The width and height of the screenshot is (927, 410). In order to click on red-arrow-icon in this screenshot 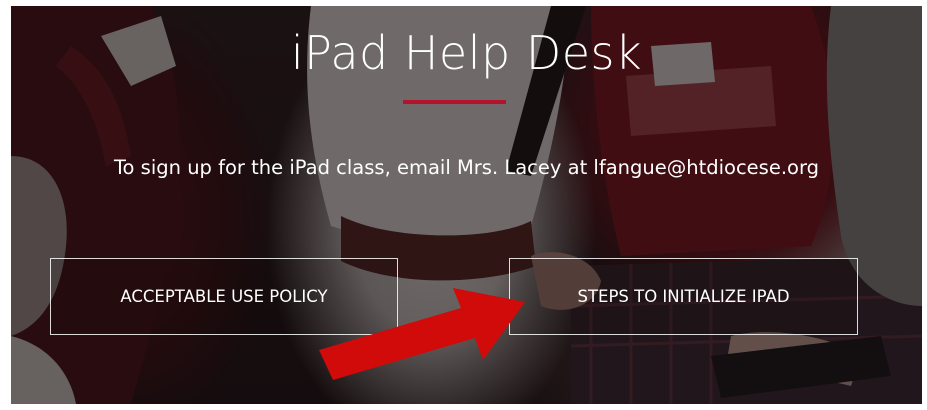, I will do `click(422, 334)`.